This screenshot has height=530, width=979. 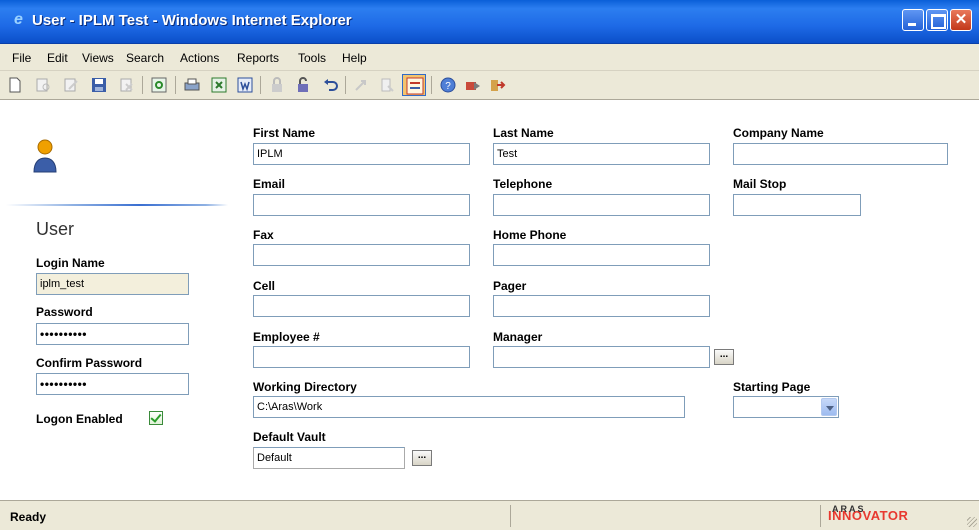 I want to click on first-name-label: First Name, so click(x=284, y=133).